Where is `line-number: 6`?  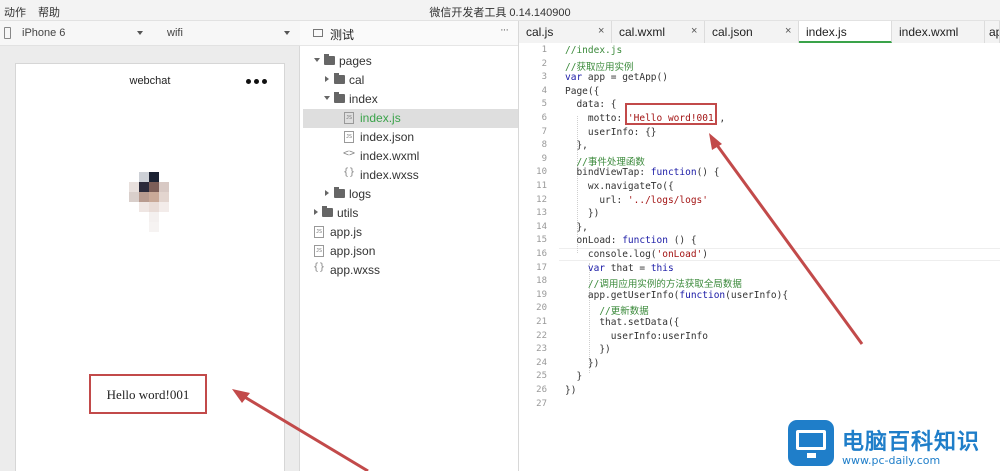 line-number: 6 is located at coordinates (544, 118).